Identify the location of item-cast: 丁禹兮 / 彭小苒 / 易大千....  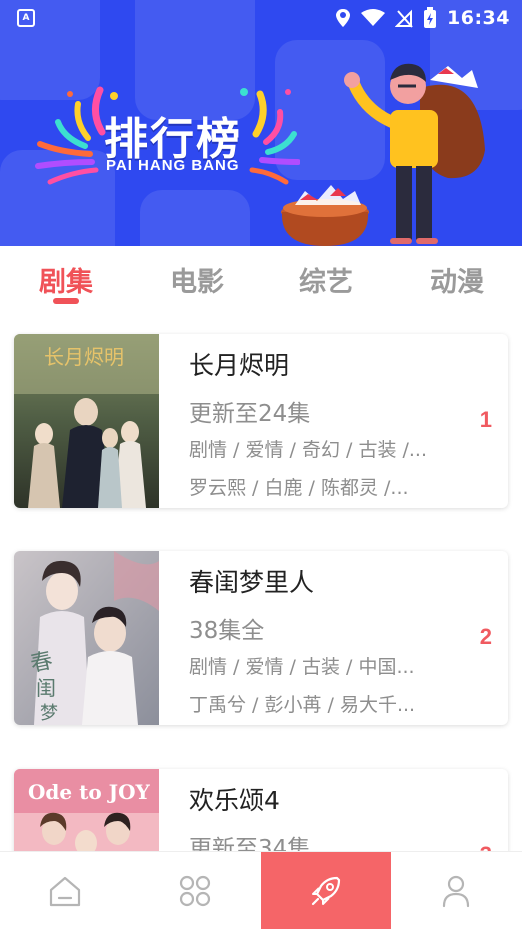
(302, 705).